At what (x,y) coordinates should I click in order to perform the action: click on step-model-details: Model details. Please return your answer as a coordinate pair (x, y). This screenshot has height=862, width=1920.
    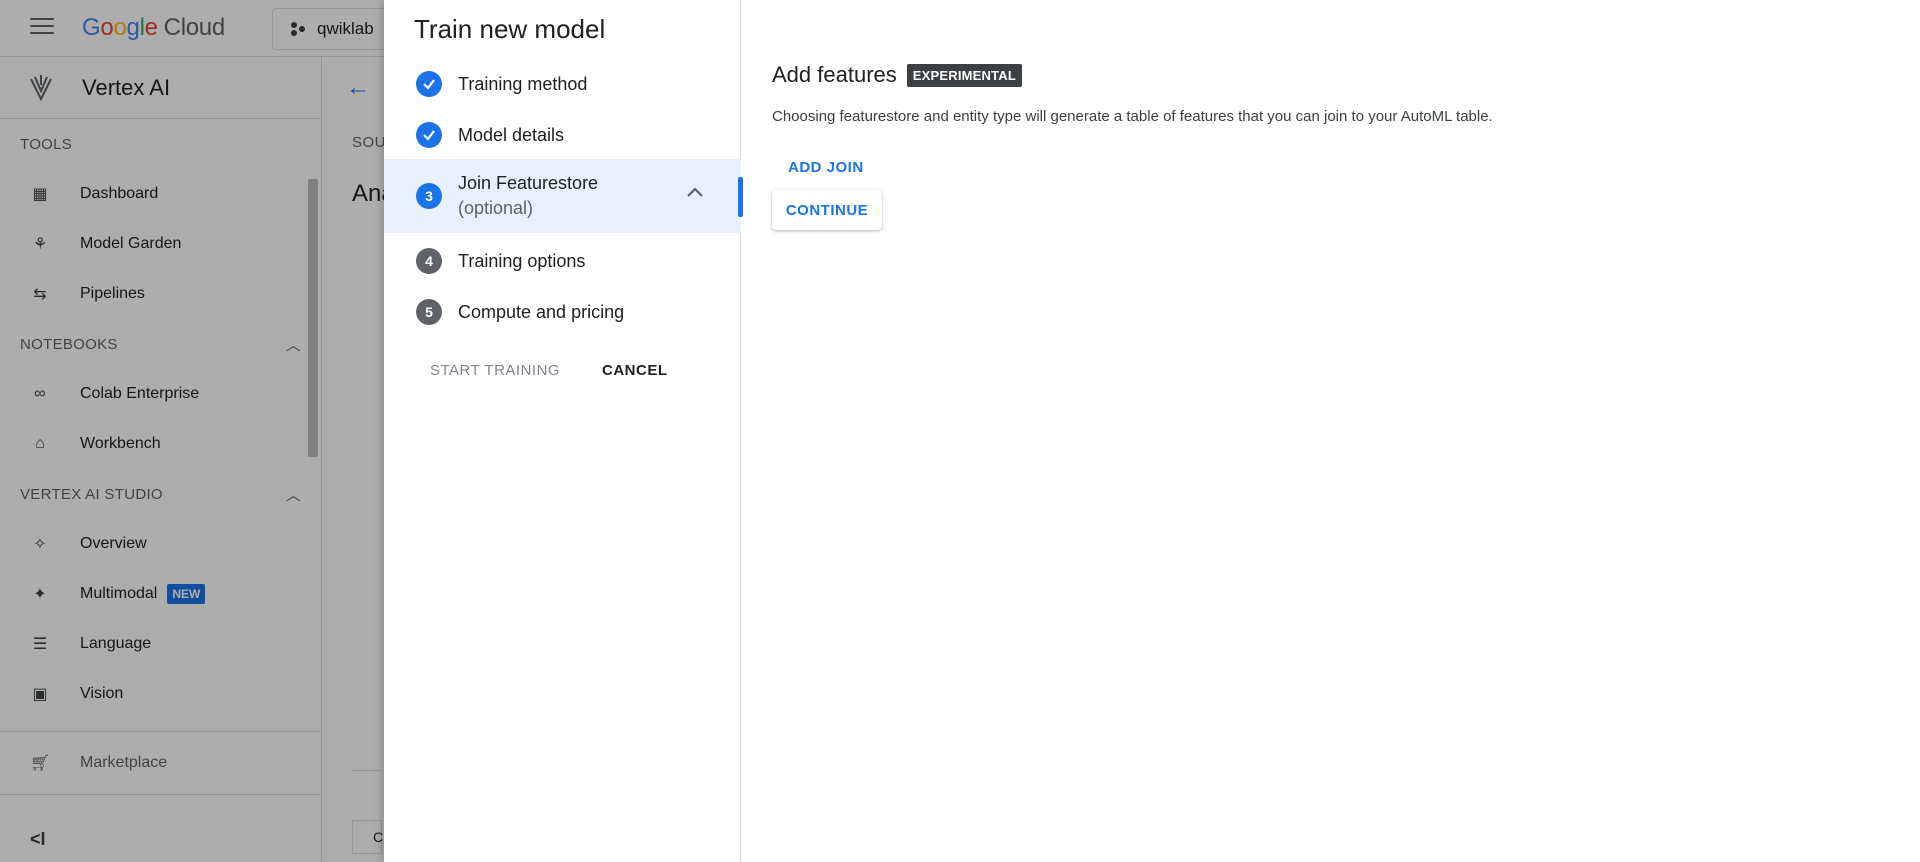
    Looking at the image, I should click on (562, 135).